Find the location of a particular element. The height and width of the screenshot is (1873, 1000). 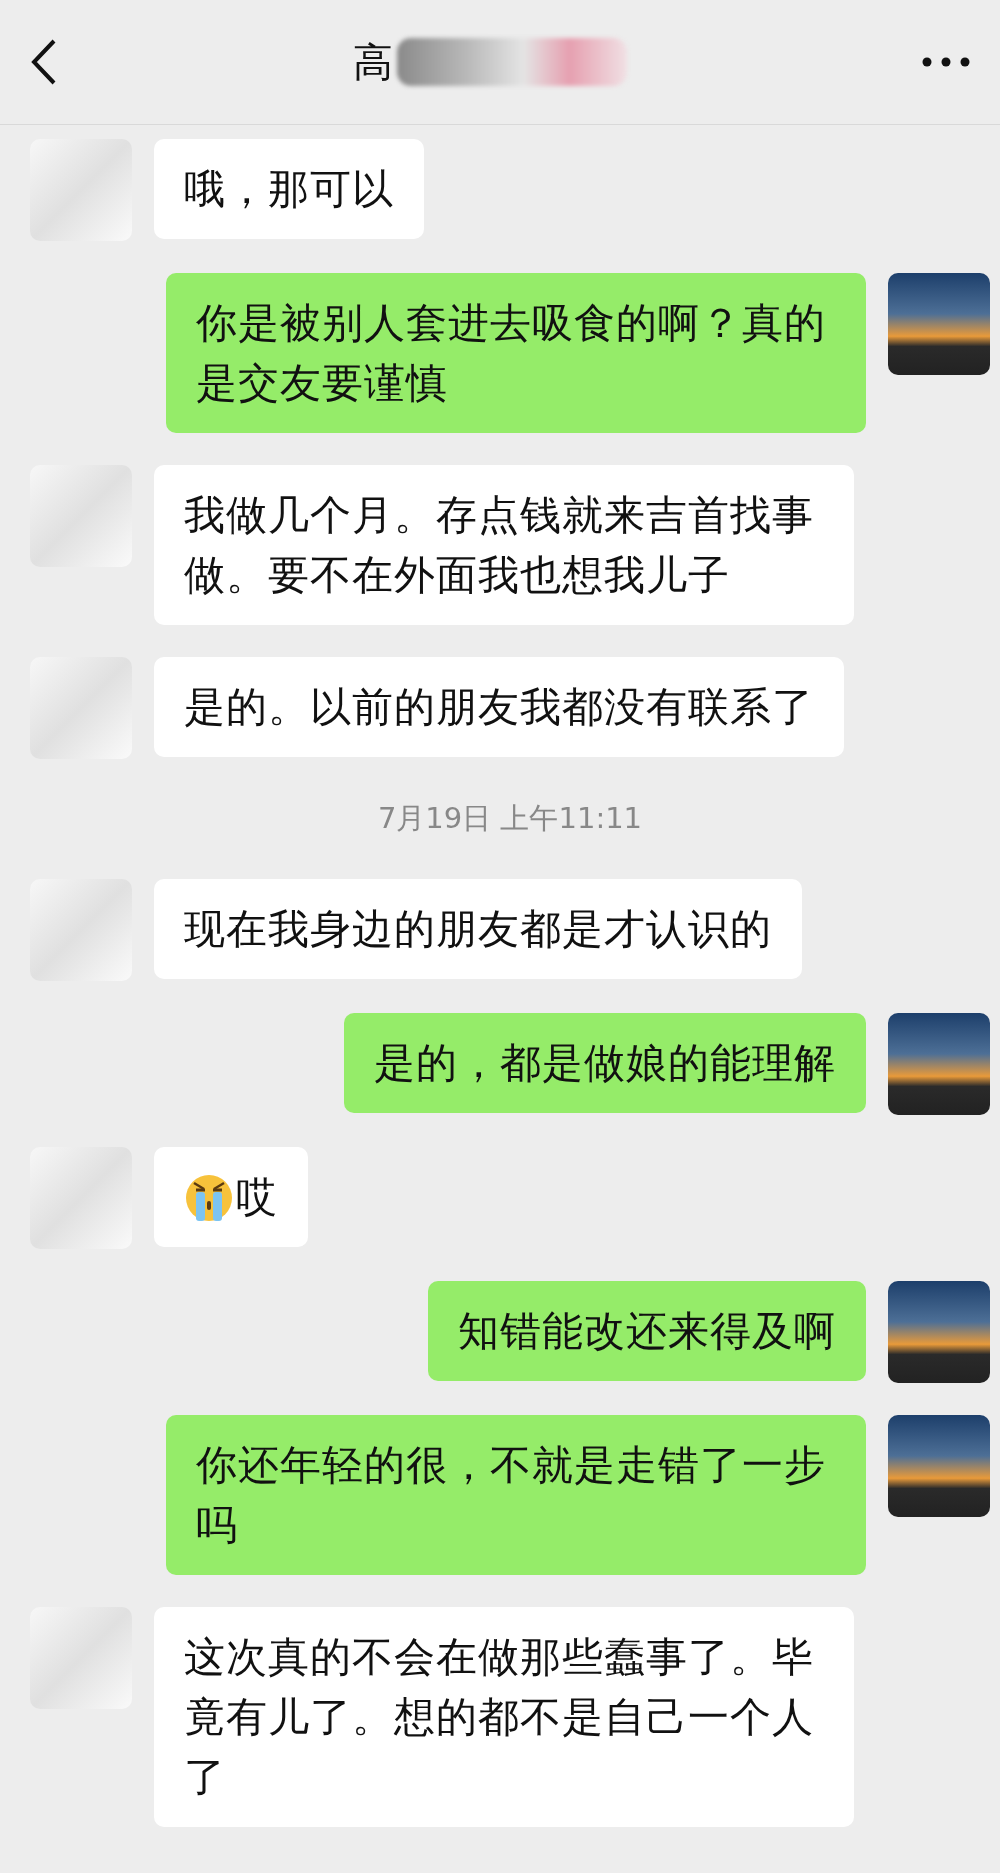

message-bubble: 知错能改还来得及啊 is located at coordinates (647, 1330).